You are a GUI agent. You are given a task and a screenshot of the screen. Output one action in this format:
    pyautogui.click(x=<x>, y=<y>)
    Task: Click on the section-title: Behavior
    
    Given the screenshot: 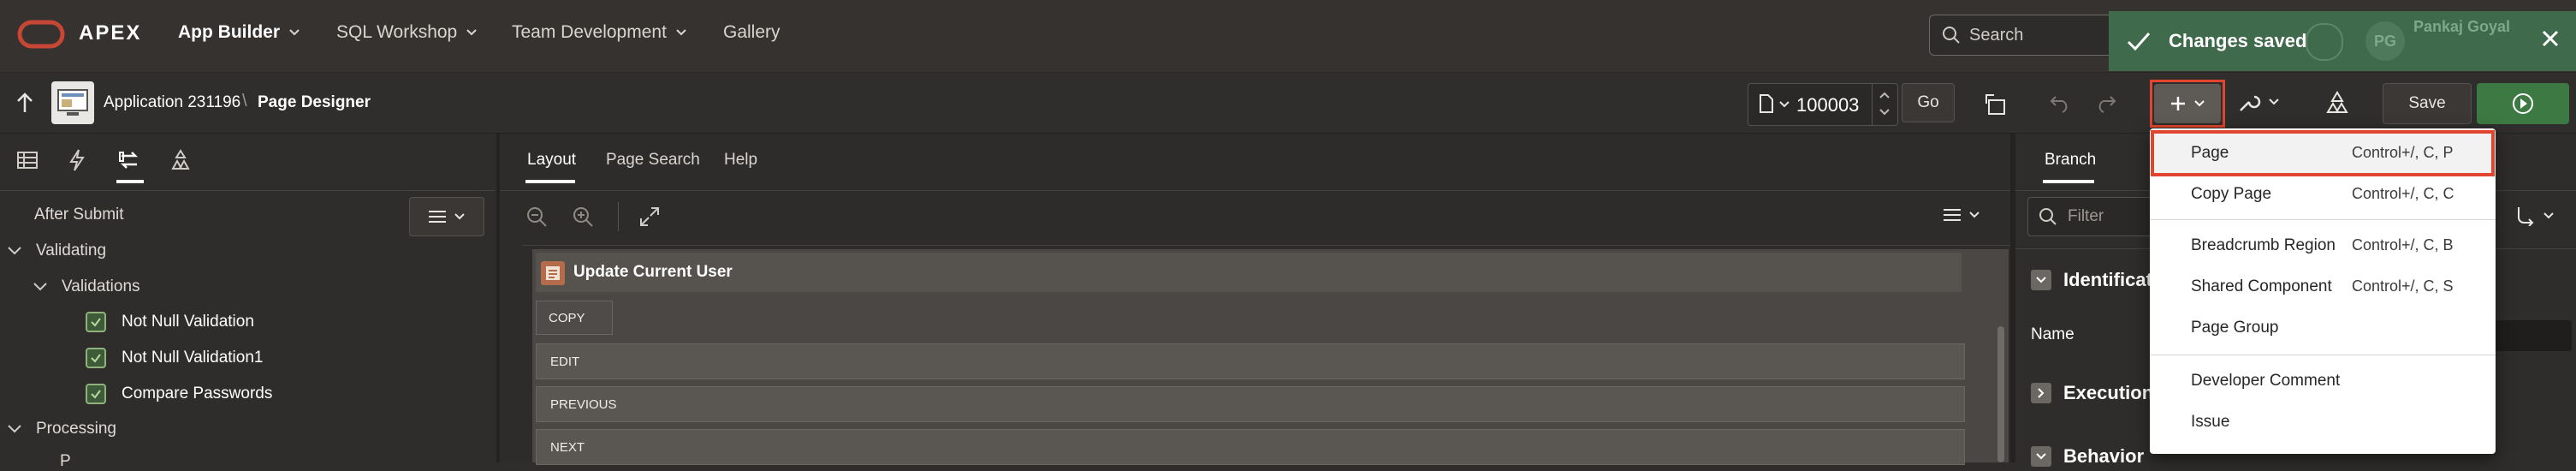 What is the action you would take?
    pyautogui.click(x=2104, y=456)
    